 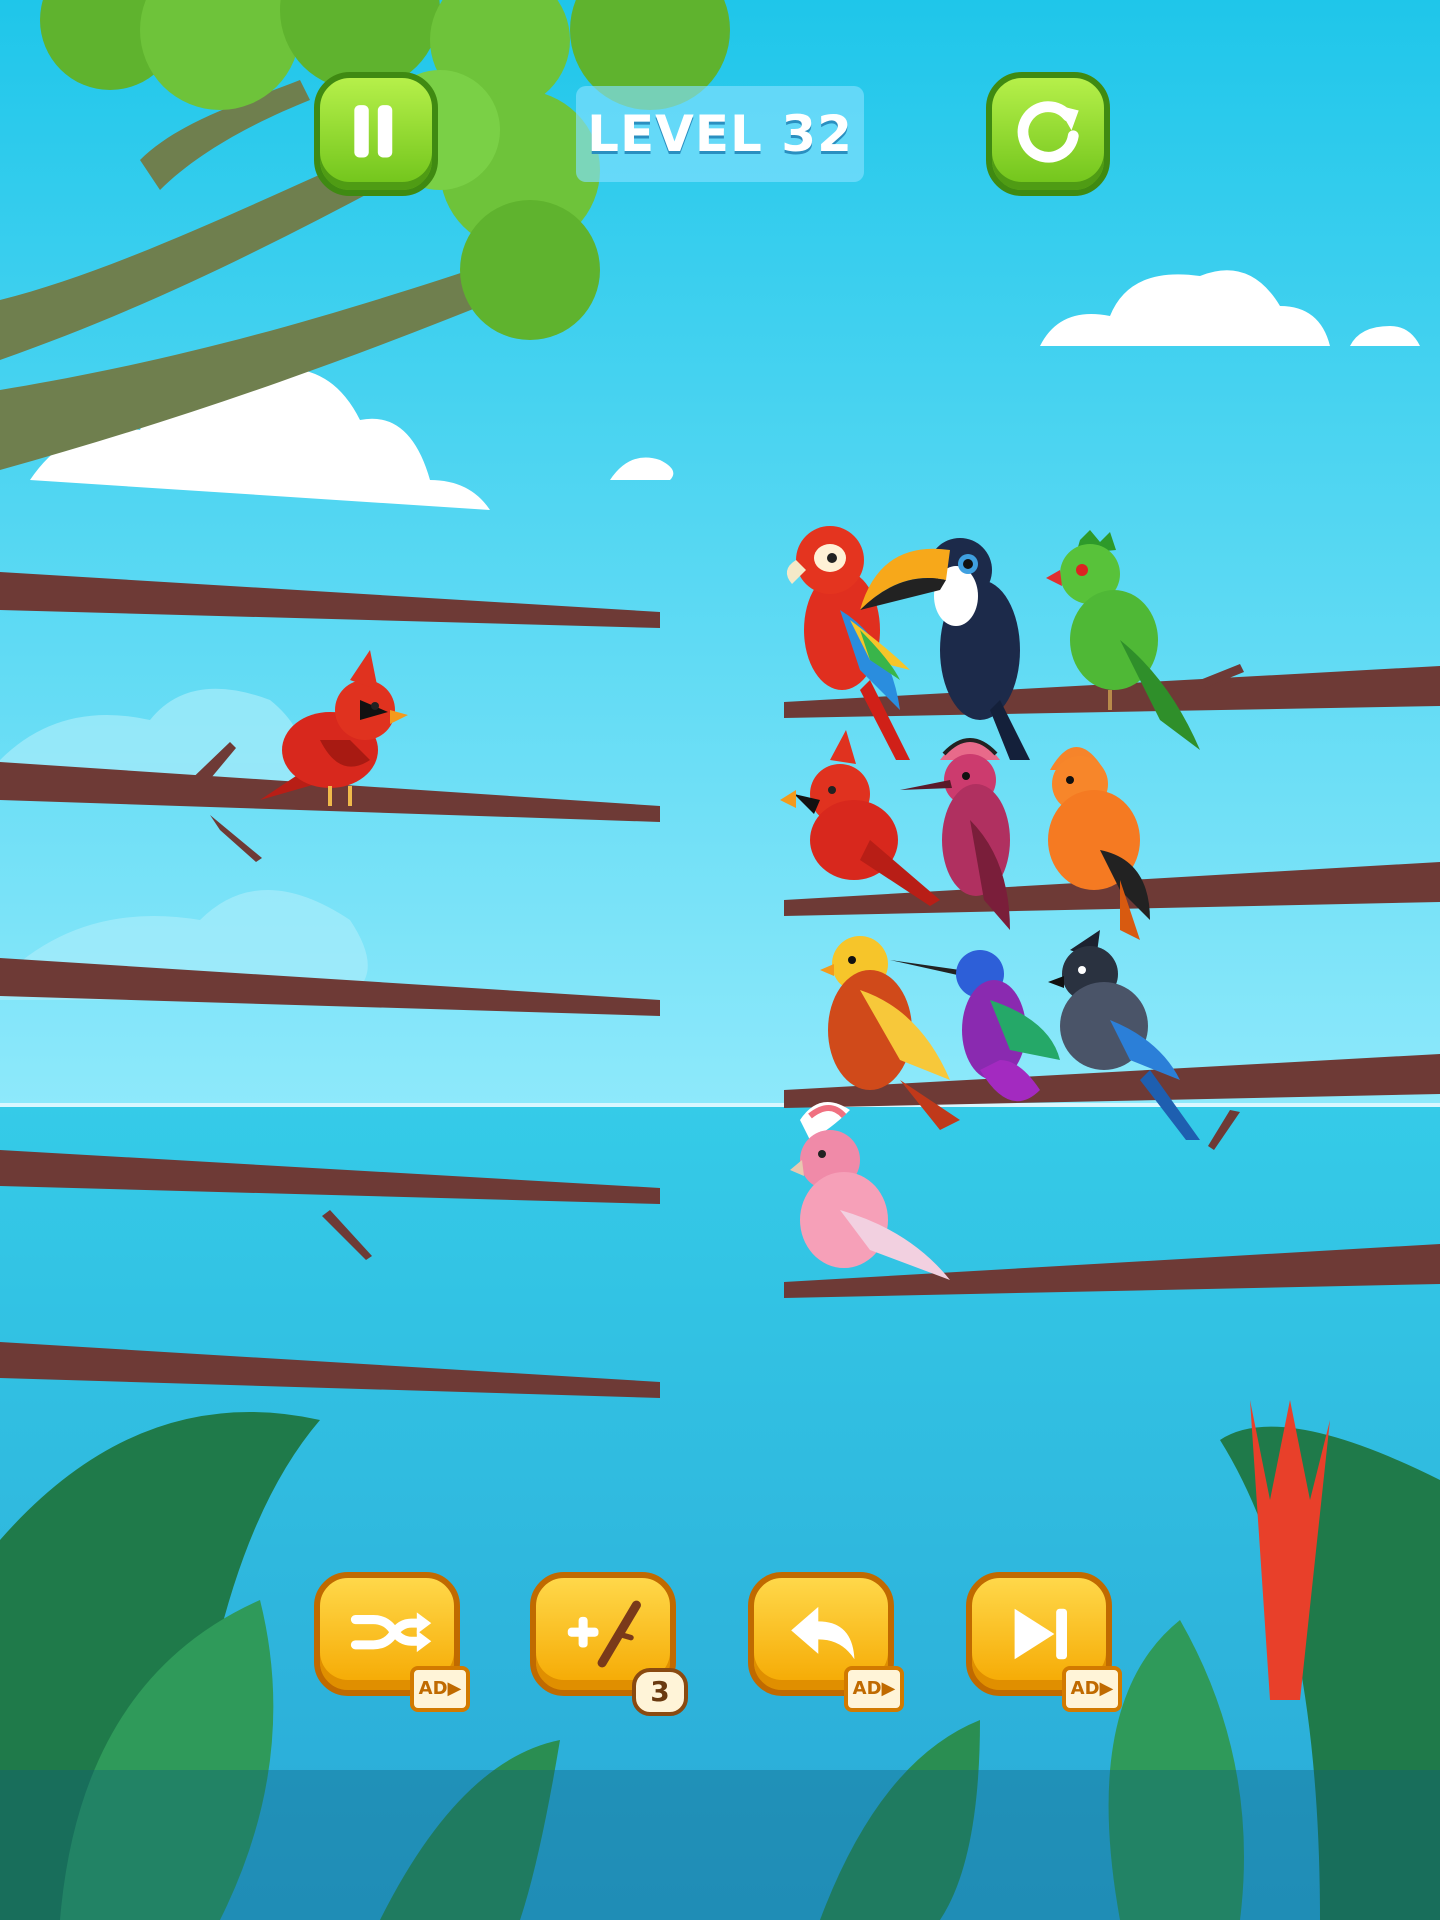 I want to click on pause-icon, so click(x=373, y=131).